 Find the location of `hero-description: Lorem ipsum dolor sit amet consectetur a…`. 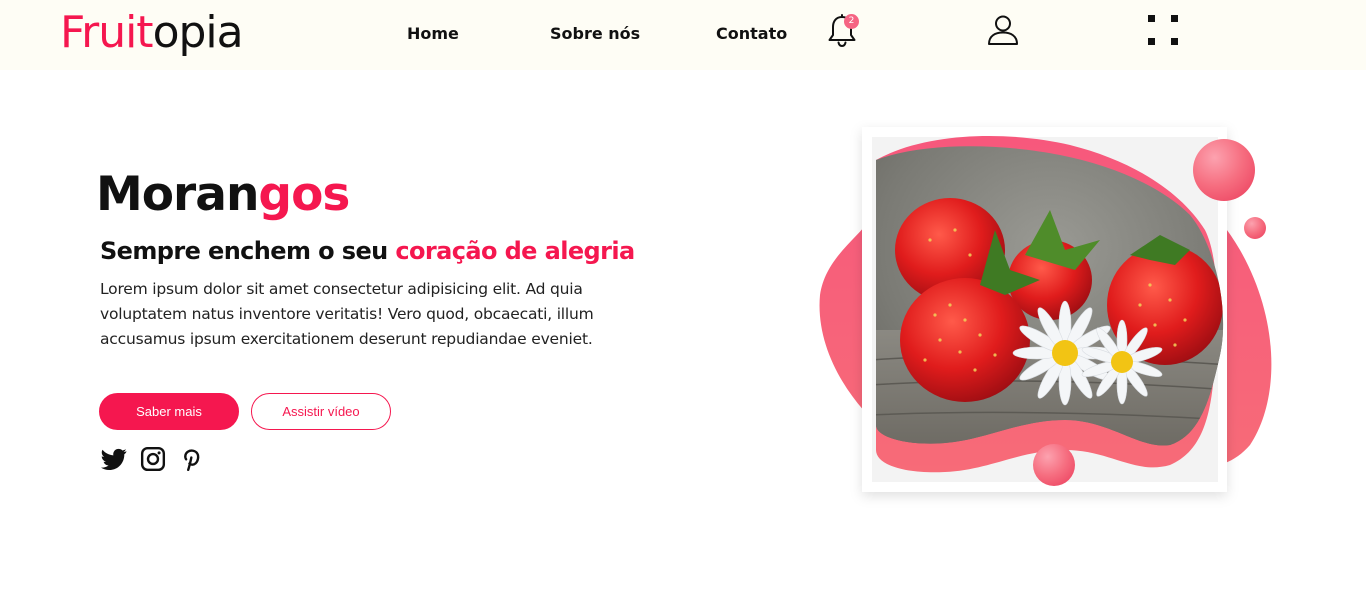

hero-description: Lorem ipsum dolor sit amet consectetur a… is located at coordinates (347, 314).